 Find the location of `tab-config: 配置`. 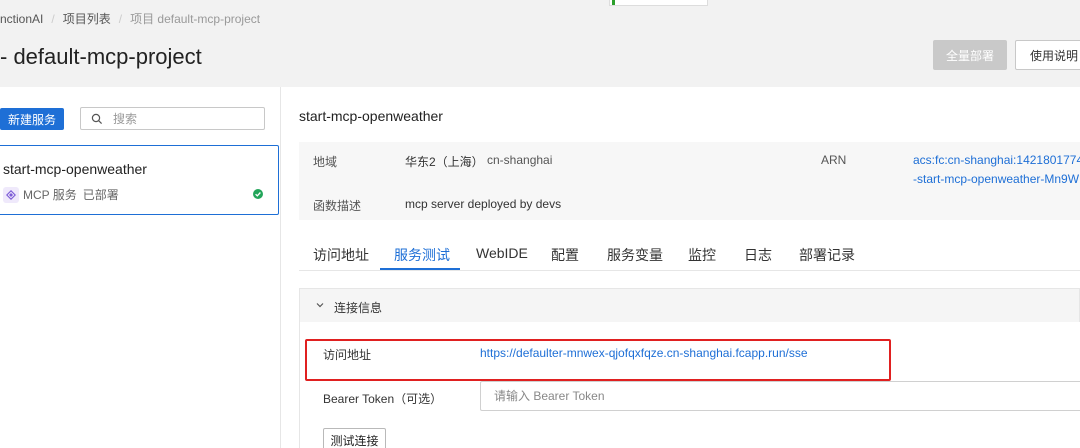

tab-config: 配置 is located at coordinates (565, 255).